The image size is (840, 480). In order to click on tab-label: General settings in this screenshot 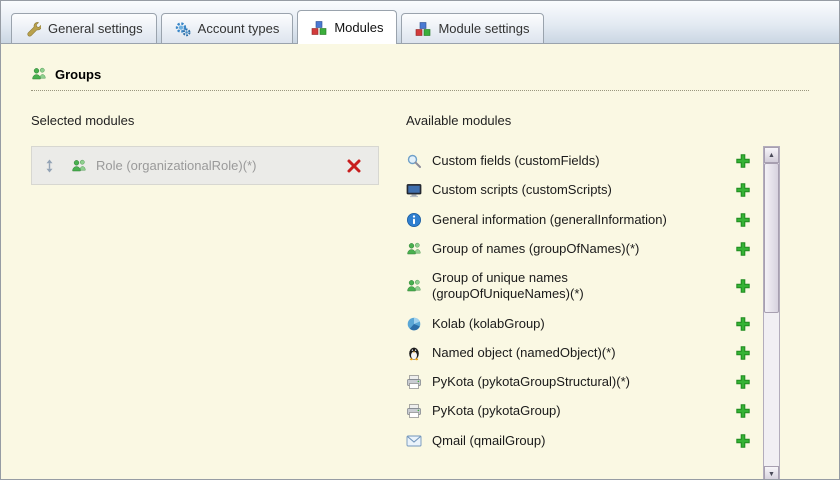, I will do `click(95, 28)`.